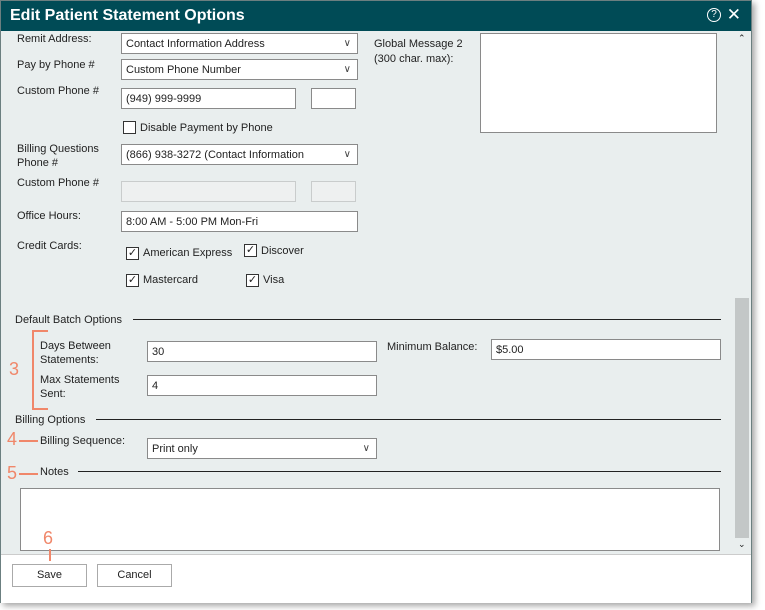 The width and height of the screenshot is (765, 610). I want to click on disable-payment-checkbox, so click(129, 127).